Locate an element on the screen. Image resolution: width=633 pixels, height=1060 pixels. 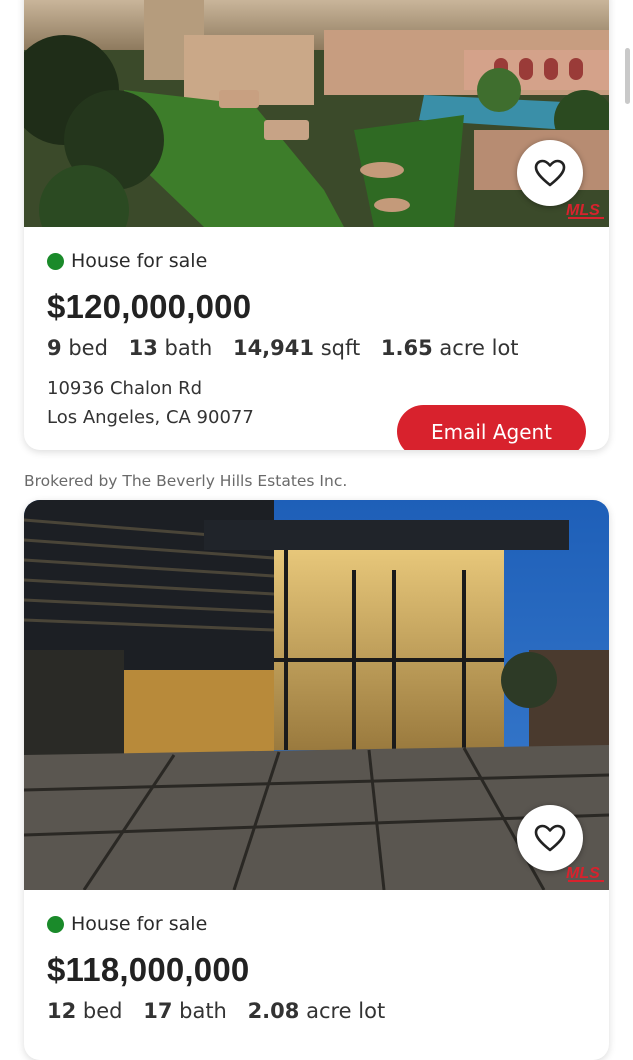
spec-lot: 1.65 acre lot is located at coordinates (449, 348).